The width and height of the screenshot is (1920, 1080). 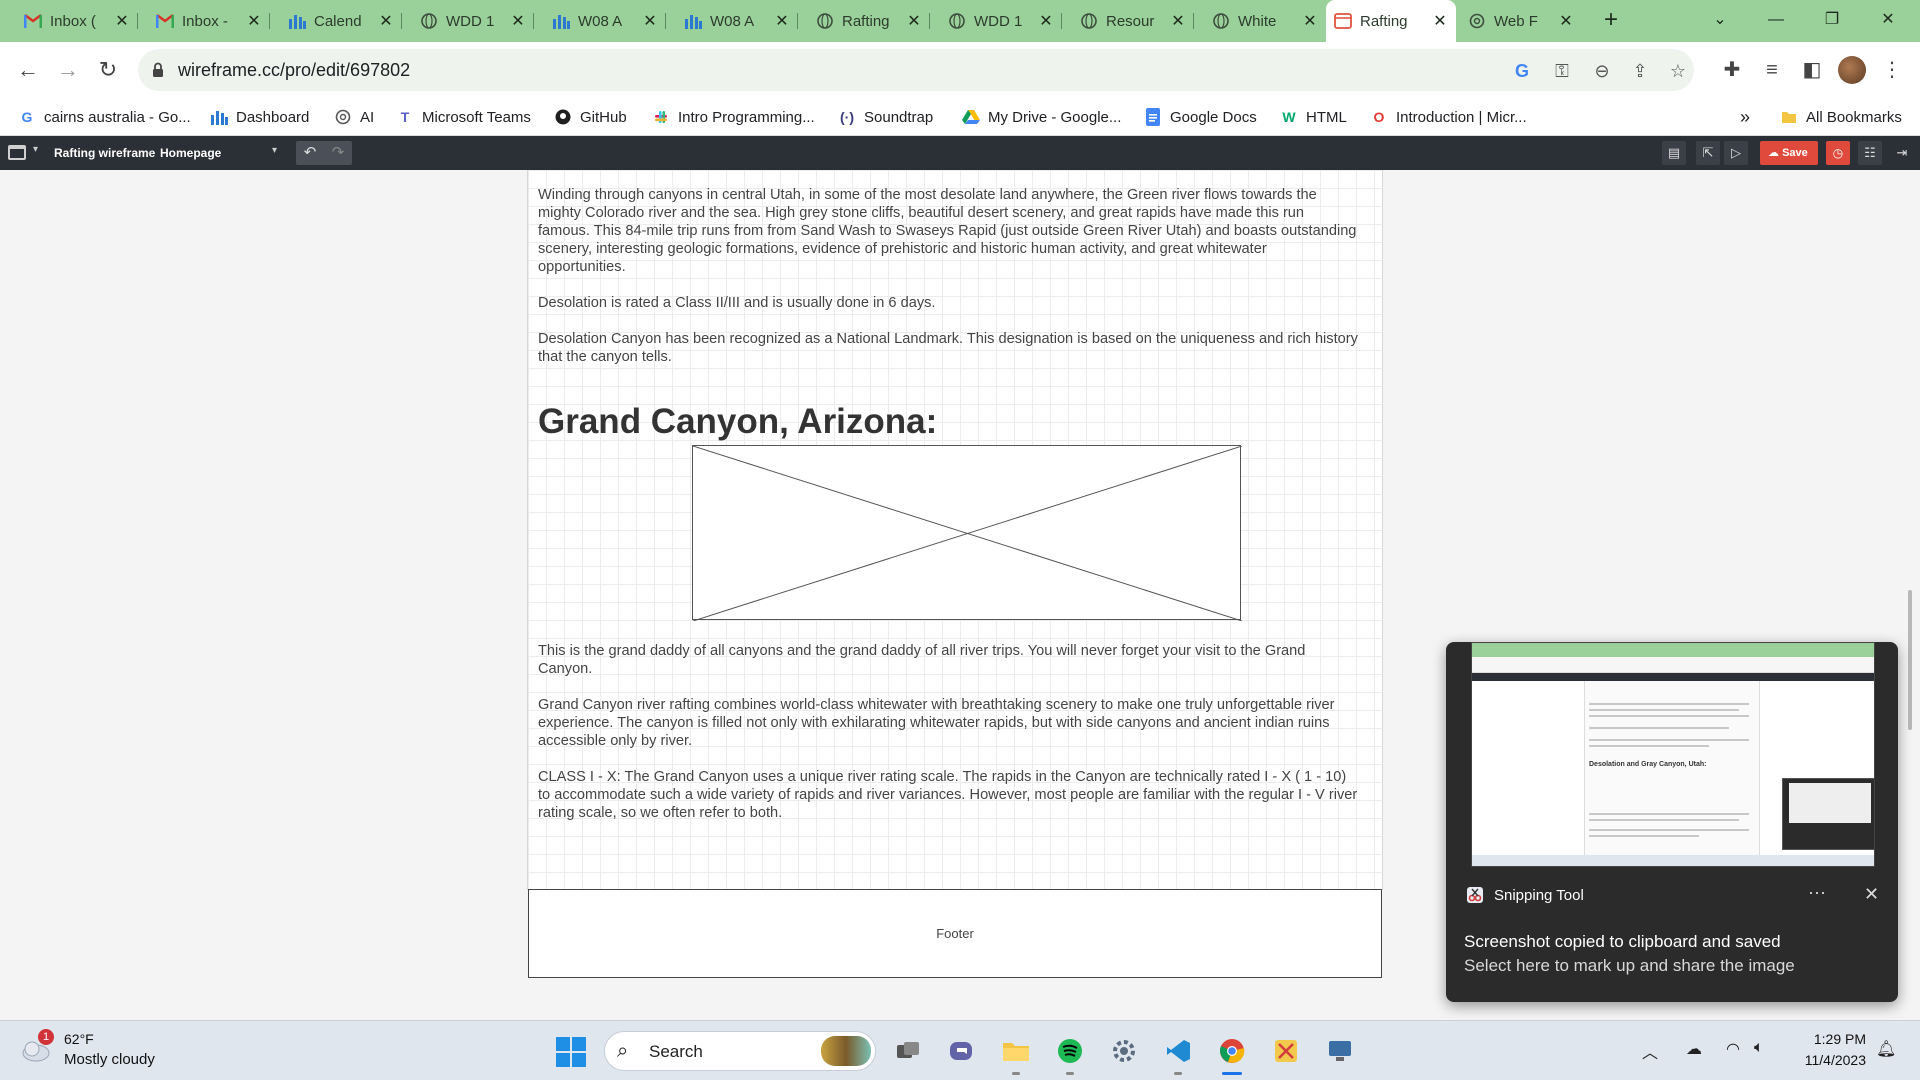 What do you see at coordinates (955, 933) in the screenshot?
I see `footer-block: Footer` at bounding box center [955, 933].